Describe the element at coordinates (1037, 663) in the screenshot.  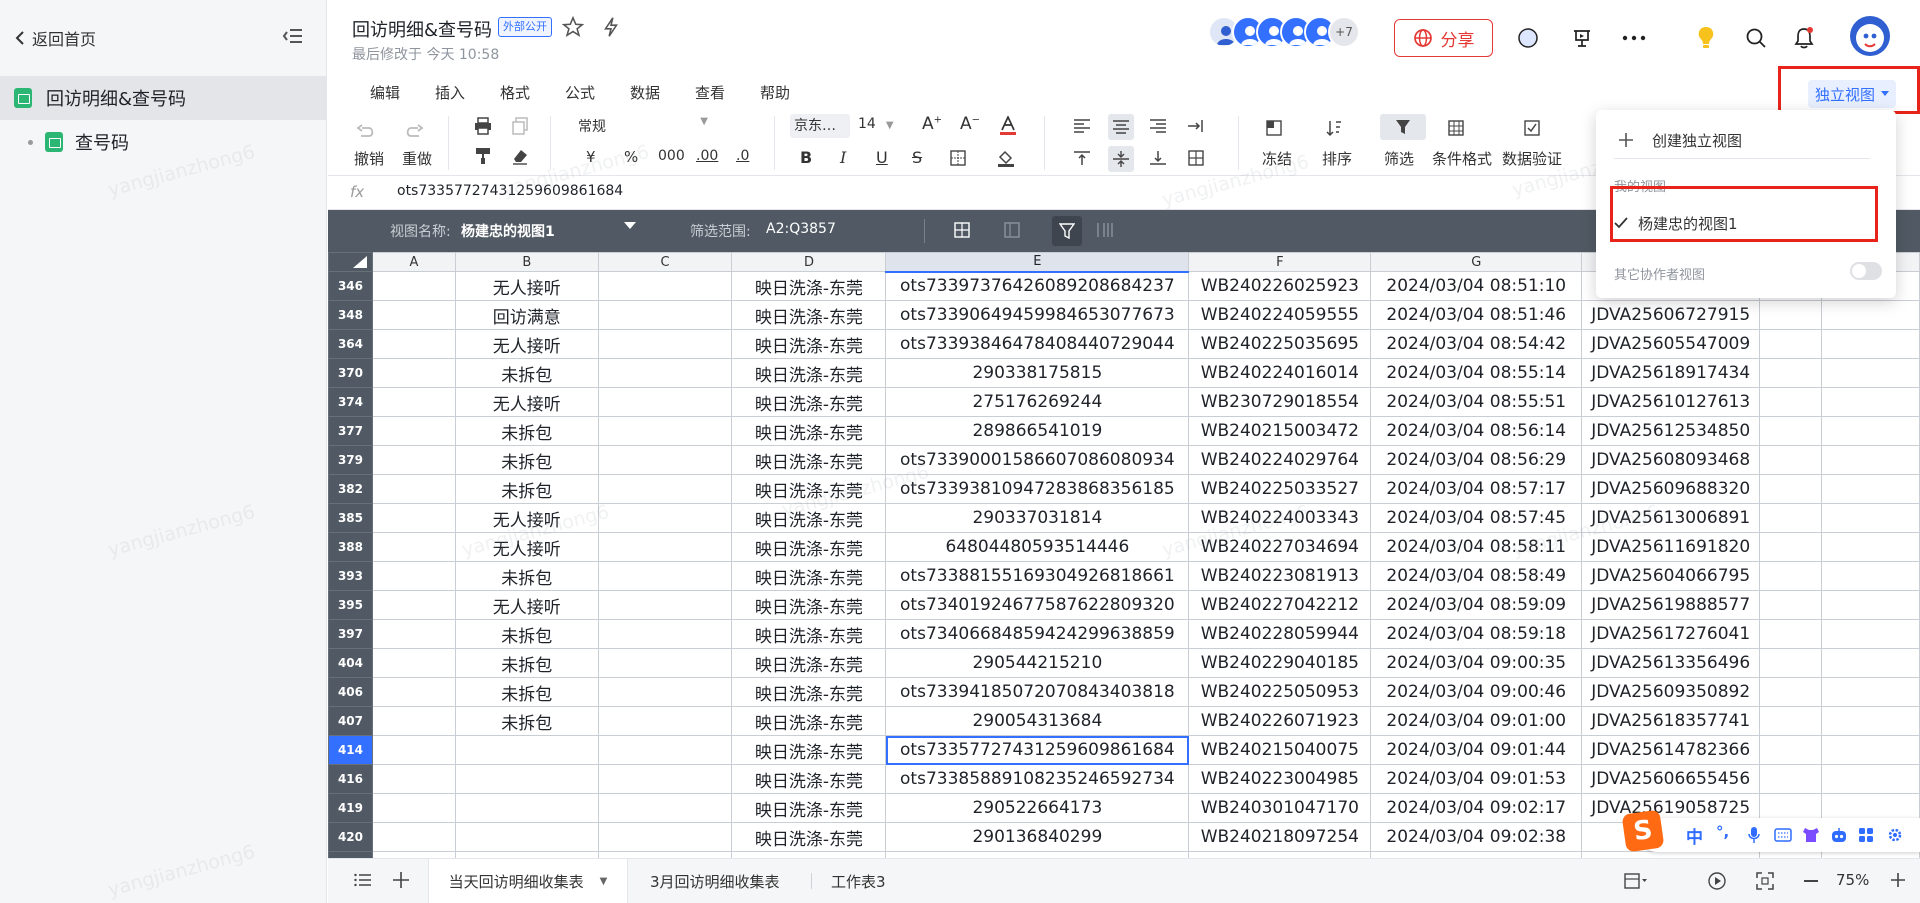
I see `cell-e: 290544215210` at that location.